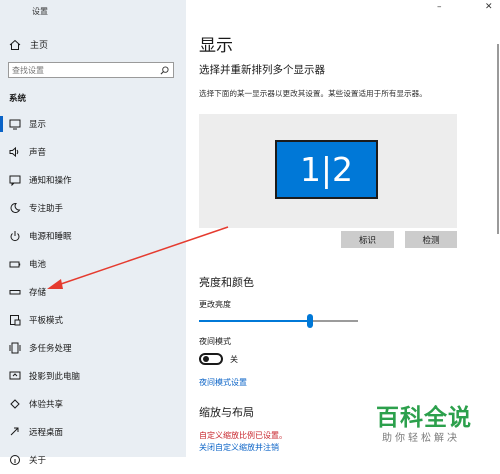 This screenshot has height=474, width=500. Describe the element at coordinates (498, 139) in the screenshot. I see `scrollbar` at that location.